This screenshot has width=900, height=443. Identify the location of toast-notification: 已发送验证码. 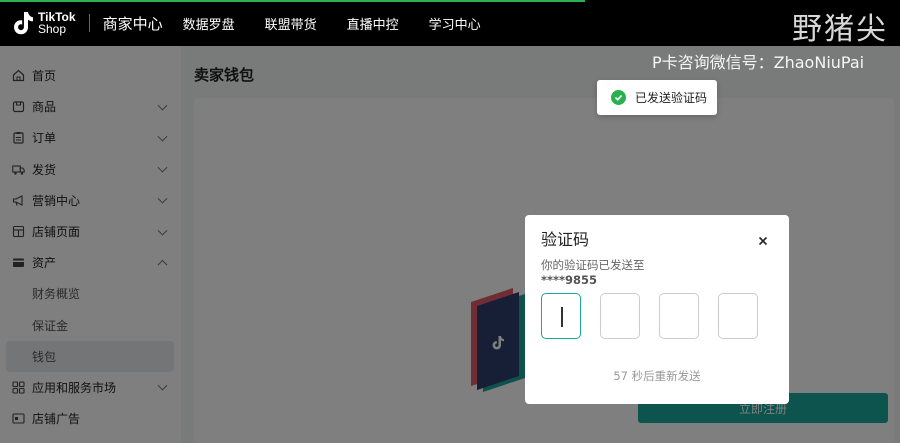
(657, 97).